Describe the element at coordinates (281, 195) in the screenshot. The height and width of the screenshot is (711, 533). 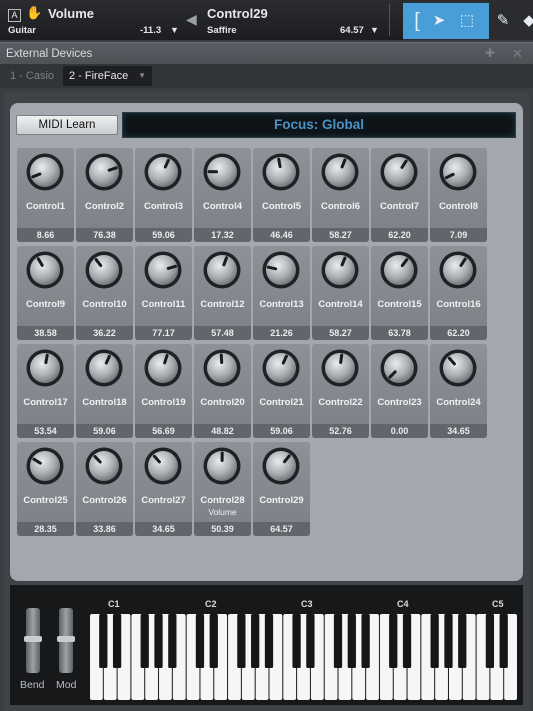
I see `control-strip: Control5 46.46` at that location.